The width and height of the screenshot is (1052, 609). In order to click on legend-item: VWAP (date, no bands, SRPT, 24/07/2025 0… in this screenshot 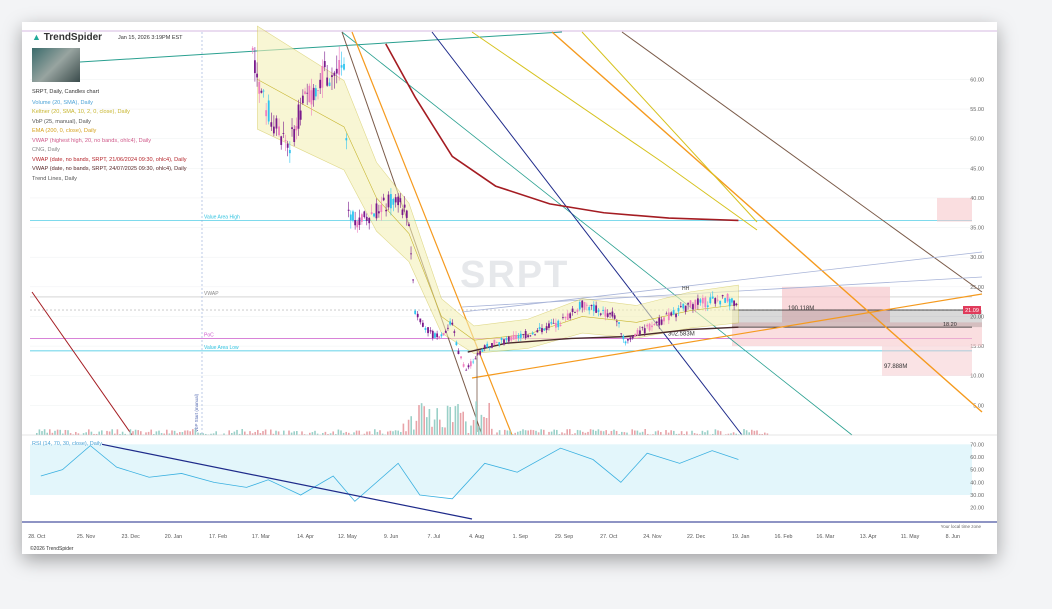, I will do `click(109, 170)`.